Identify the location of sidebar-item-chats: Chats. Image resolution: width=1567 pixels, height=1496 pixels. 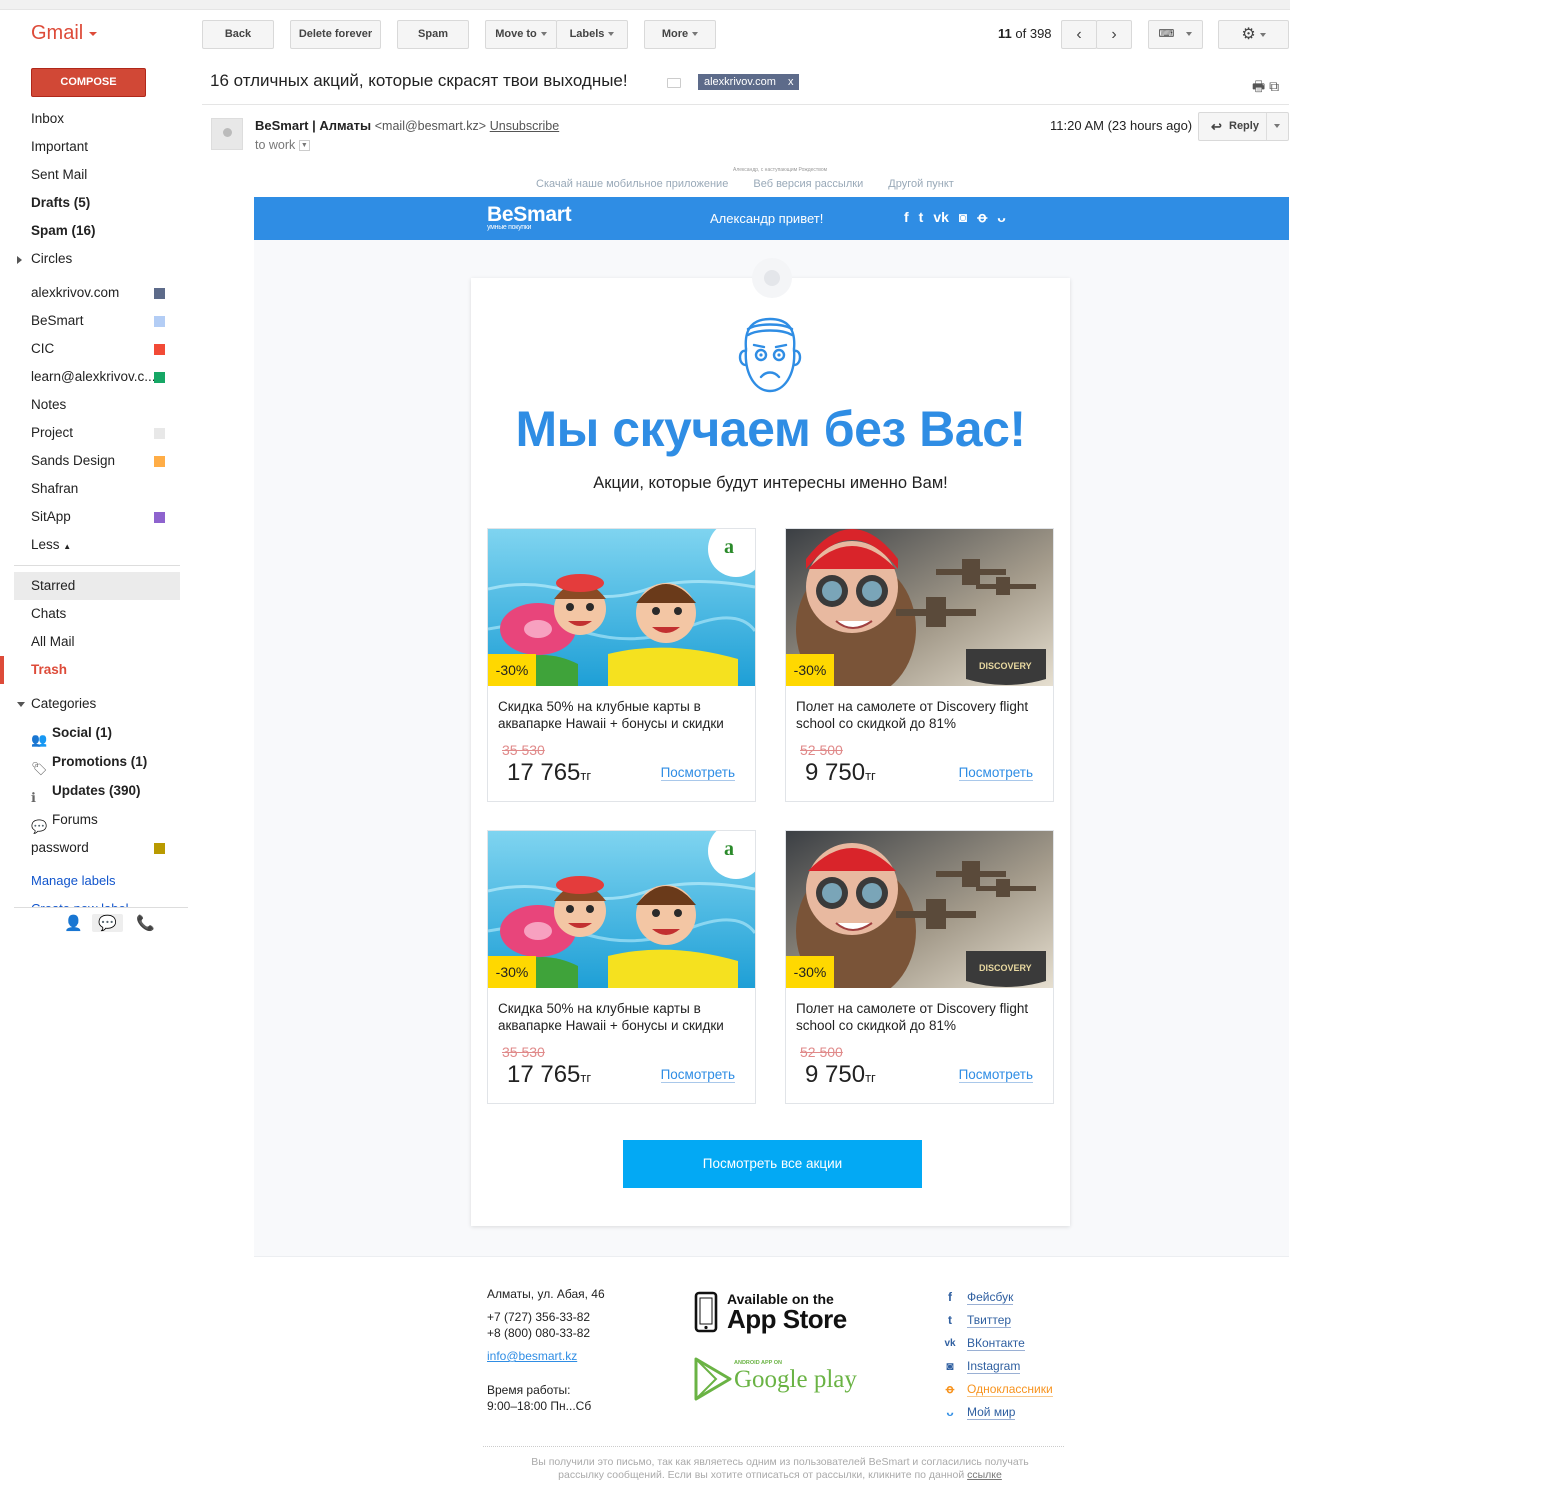
(95, 614).